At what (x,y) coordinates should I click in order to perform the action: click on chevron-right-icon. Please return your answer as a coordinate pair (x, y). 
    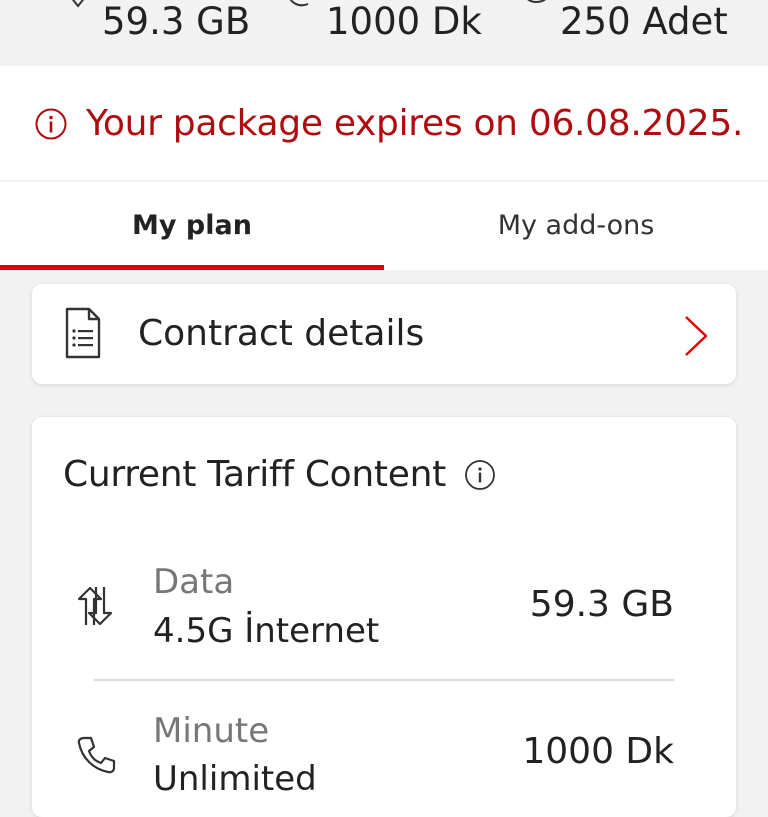
    Looking at the image, I should click on (696, 338).